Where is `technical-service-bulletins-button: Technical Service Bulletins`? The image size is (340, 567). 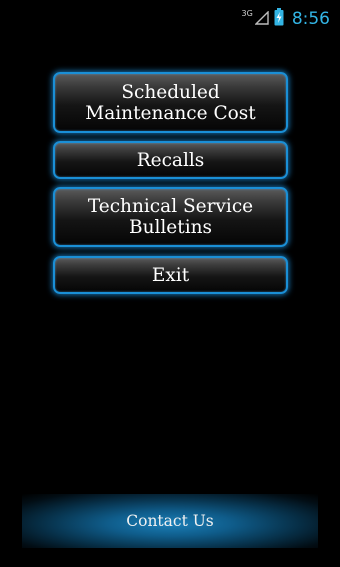
technical-service-bulletins-button: Technical Service Bulletins is located at coordinates (170, 217).